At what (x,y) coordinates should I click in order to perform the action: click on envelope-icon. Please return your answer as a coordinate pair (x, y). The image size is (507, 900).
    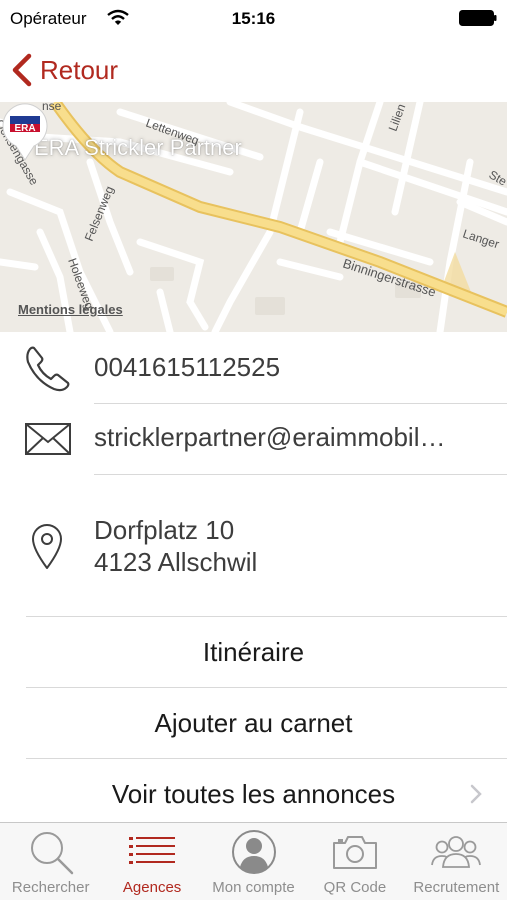
    Looking at the image, I should click on (48, 439).